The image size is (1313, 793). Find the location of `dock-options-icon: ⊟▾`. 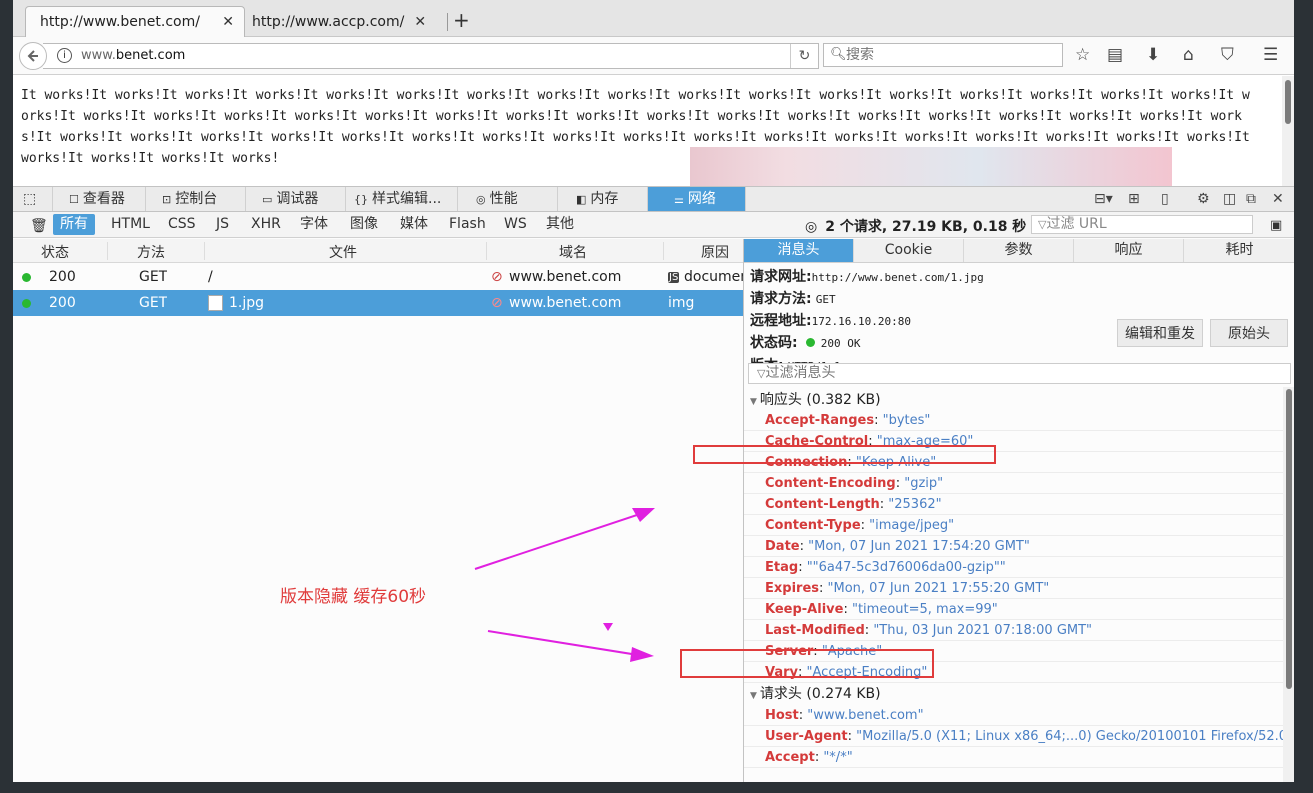

dock-options-icon: ⊟▾ is located at coordinates (1103, 199).